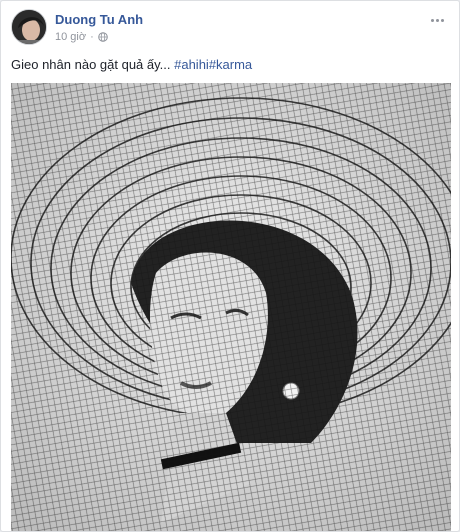  I want to click on more-options-icon, so click(437, 20).